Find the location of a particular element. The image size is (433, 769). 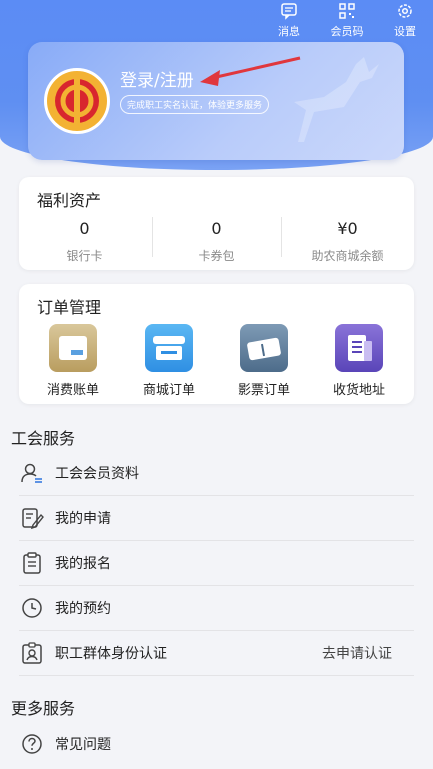

top-toolbar: 消息 会员码 设置 is located at coordinates (347, 20).